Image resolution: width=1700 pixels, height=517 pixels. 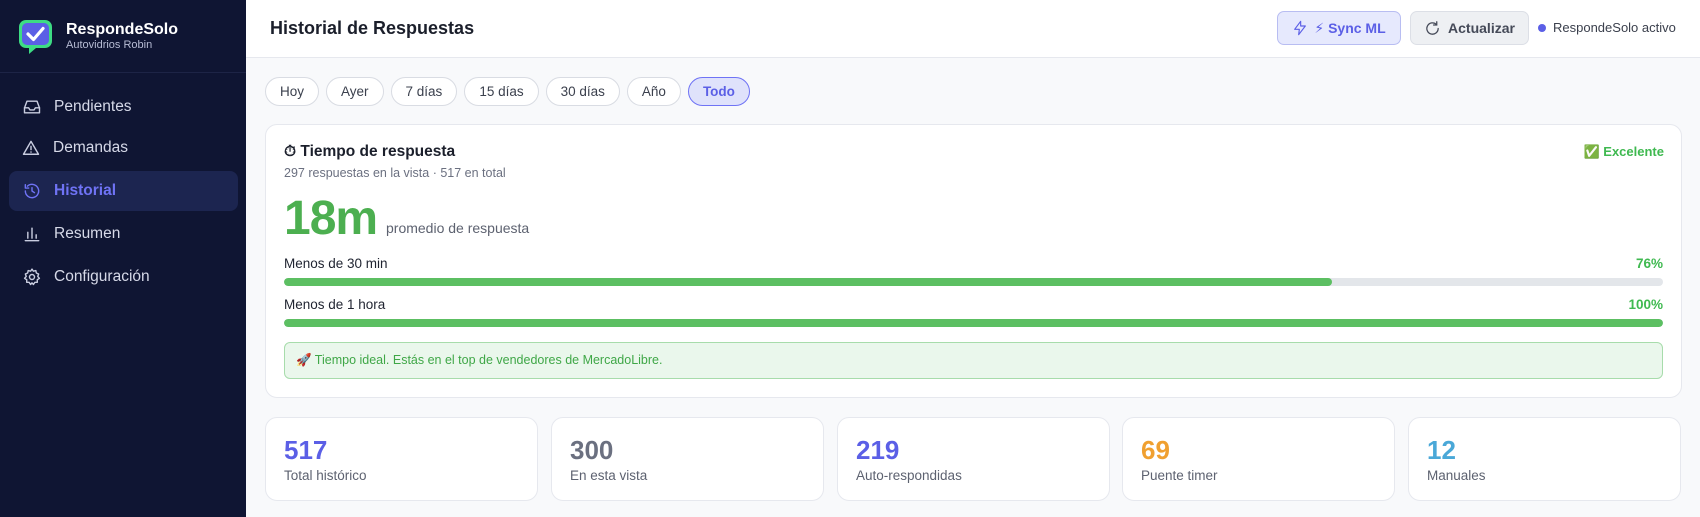 I want to click on update-label: Actualizar, so click(x=1481, y=28).